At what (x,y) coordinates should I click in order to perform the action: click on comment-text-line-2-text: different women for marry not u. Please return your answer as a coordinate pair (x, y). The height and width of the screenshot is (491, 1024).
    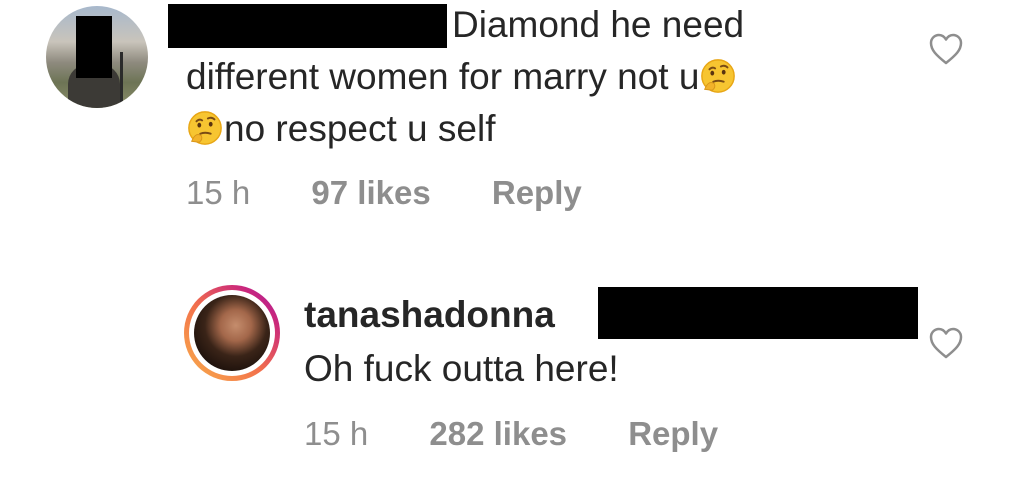
    Looking at the image, I should click on (443, 76).